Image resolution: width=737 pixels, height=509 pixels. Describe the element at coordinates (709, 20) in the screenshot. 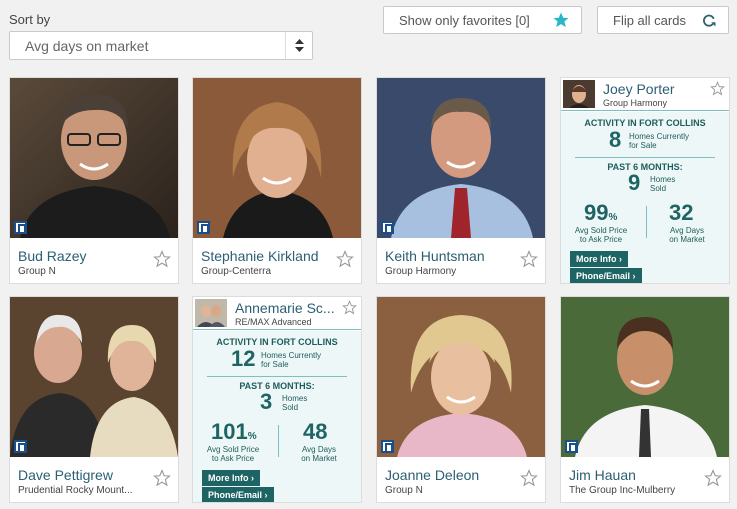

I see `flip-icon` at that location.